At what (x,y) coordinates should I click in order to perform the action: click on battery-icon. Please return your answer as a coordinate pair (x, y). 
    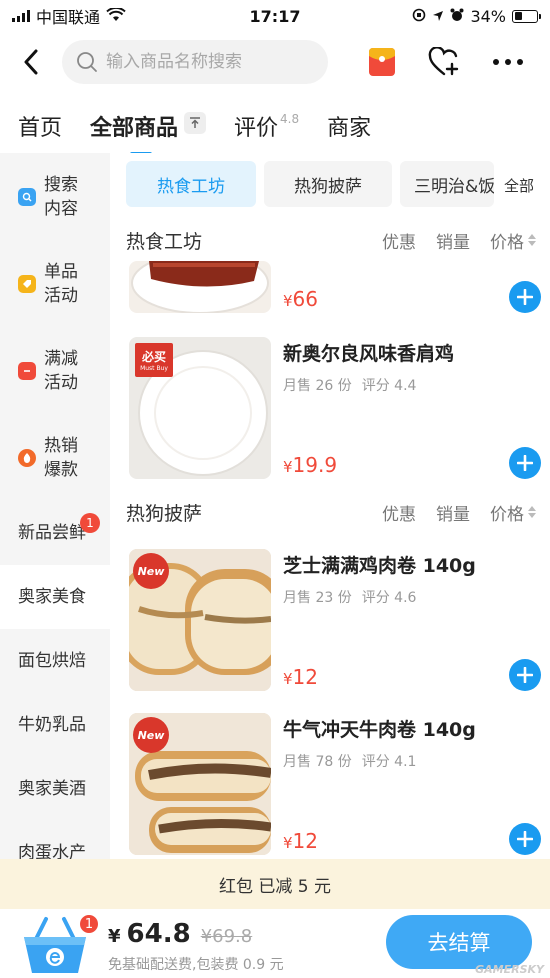
    Looking at the image, I should click on (526, 16).